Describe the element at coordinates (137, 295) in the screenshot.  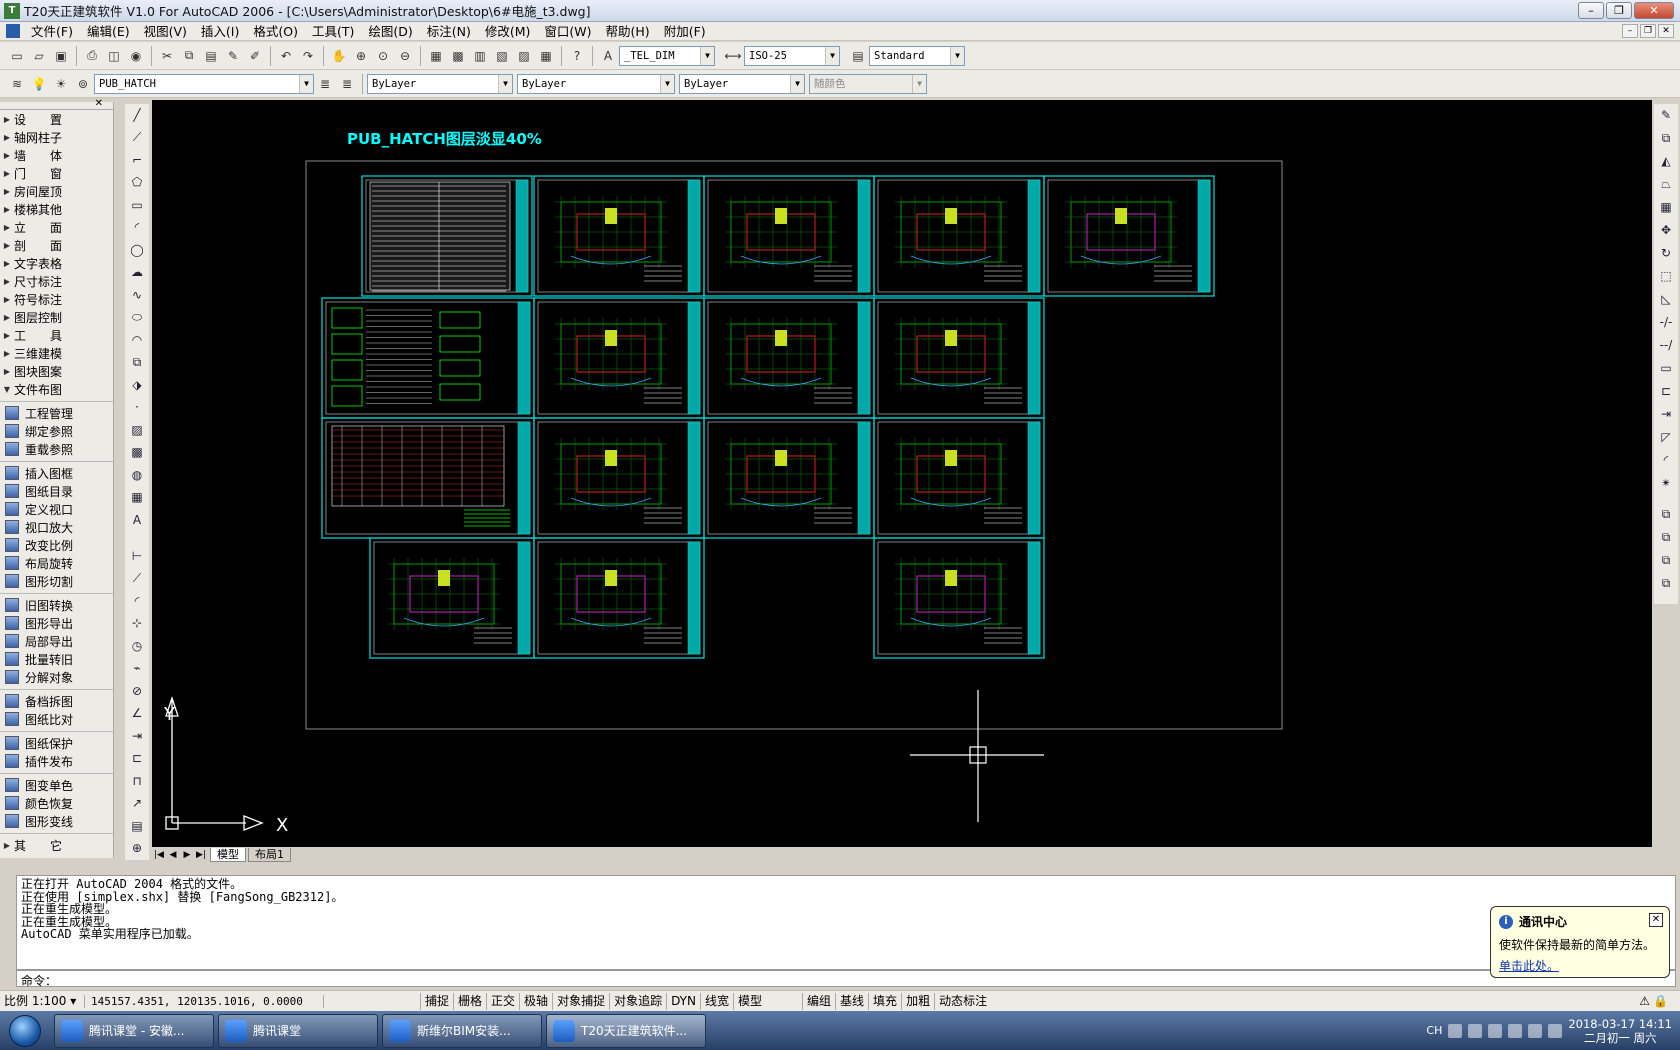
I see `spline-icon: ∿` at that location.